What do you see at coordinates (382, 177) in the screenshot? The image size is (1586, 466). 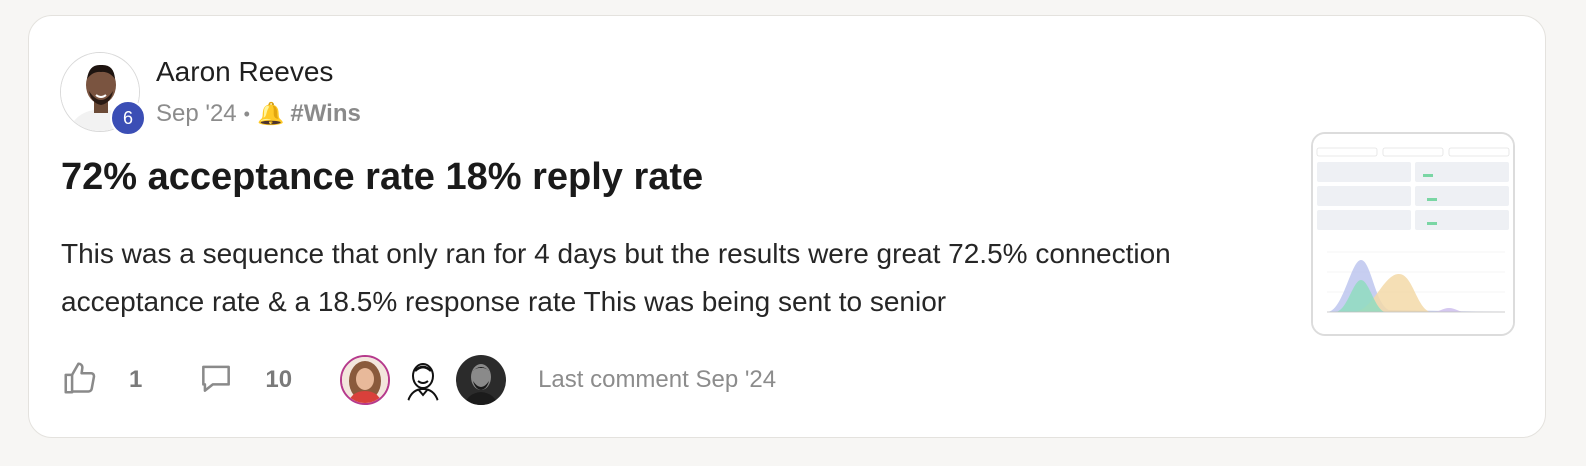 I see `post-title: 72% acceptance rate 18% reply rate` at bounding box center [382, 177].